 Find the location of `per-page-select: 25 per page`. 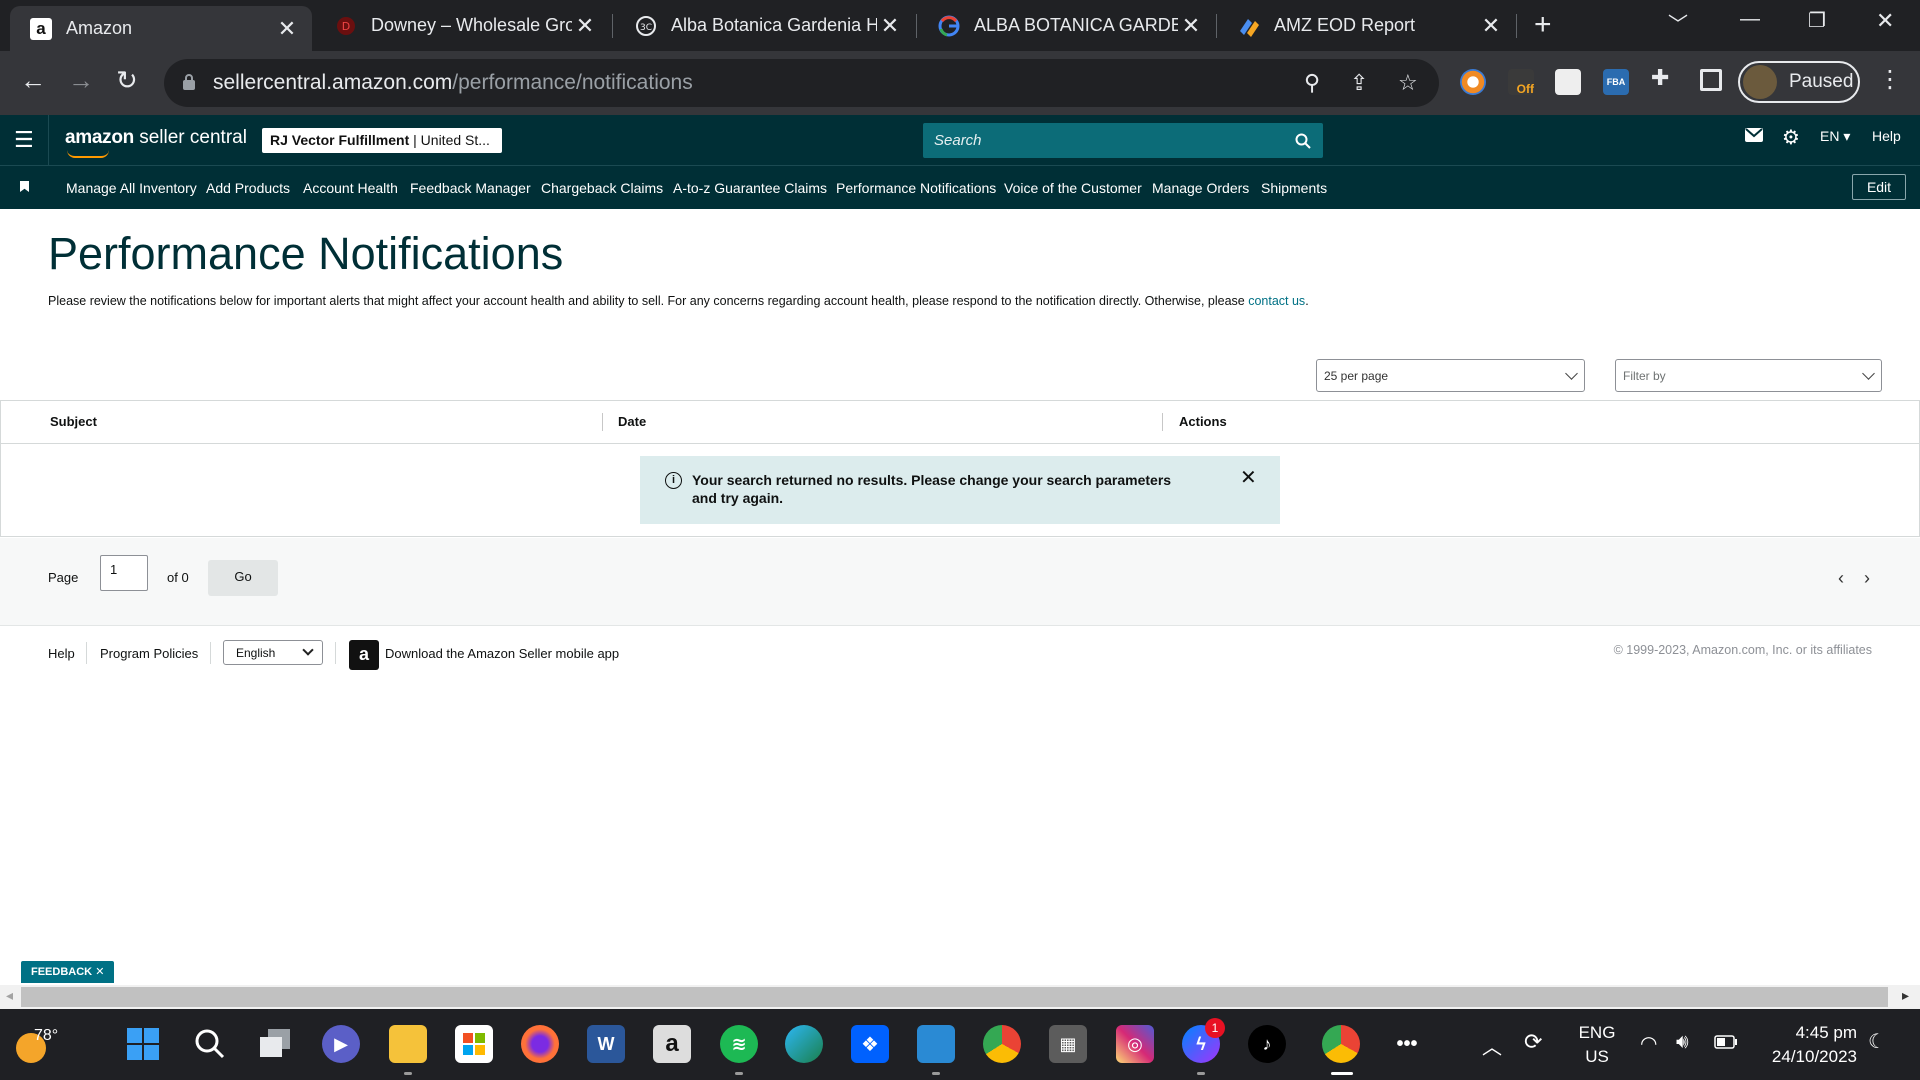

per-page-select: 25 per page is located at coordinates (1450, 375).